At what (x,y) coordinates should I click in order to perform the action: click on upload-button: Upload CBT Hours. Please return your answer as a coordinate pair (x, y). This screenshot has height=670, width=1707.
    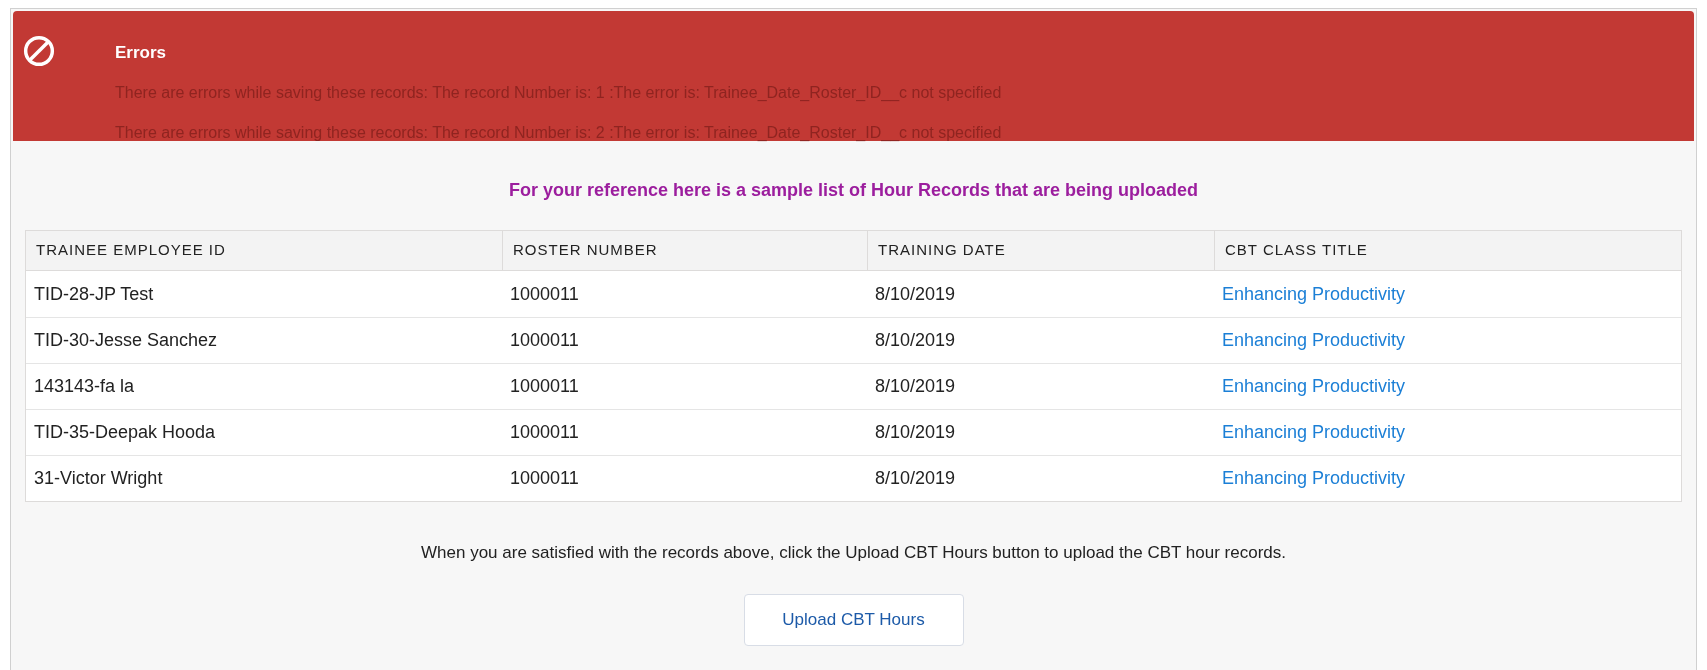
    Looking at the image, I should click on (853, 619).